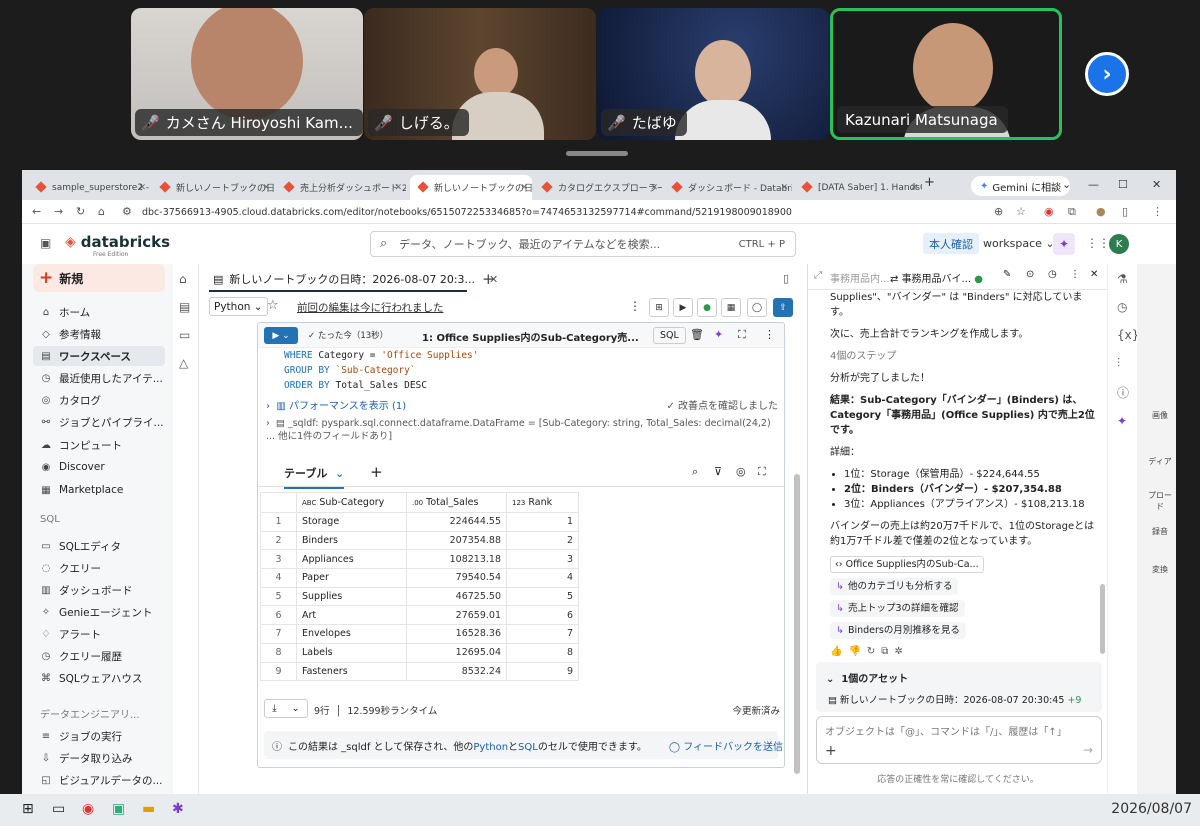 This screenshot has width=1200, height=826. What do you see at coordinates (99, 312) in the screenshot?
I see `sidebar-item-home: ⌂ ホーム` at bounding box center [99, 312].